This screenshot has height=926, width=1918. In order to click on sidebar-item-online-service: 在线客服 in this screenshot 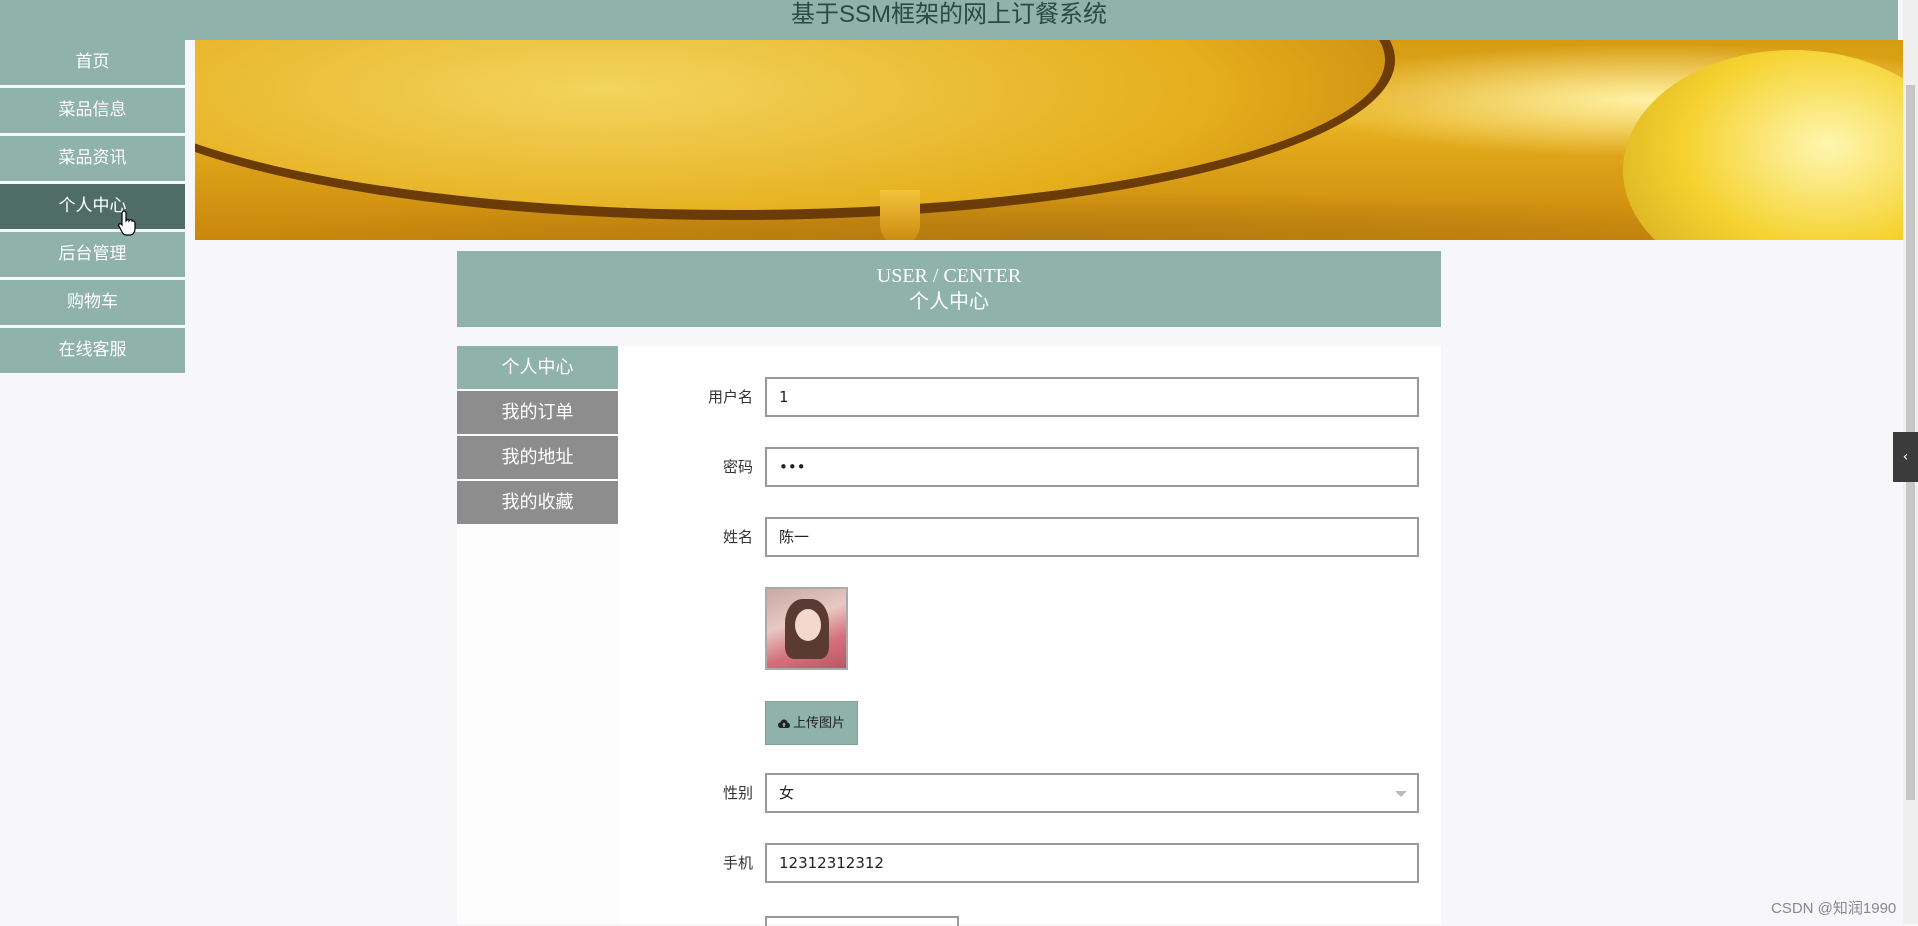, I will do `click(92, 350)`.